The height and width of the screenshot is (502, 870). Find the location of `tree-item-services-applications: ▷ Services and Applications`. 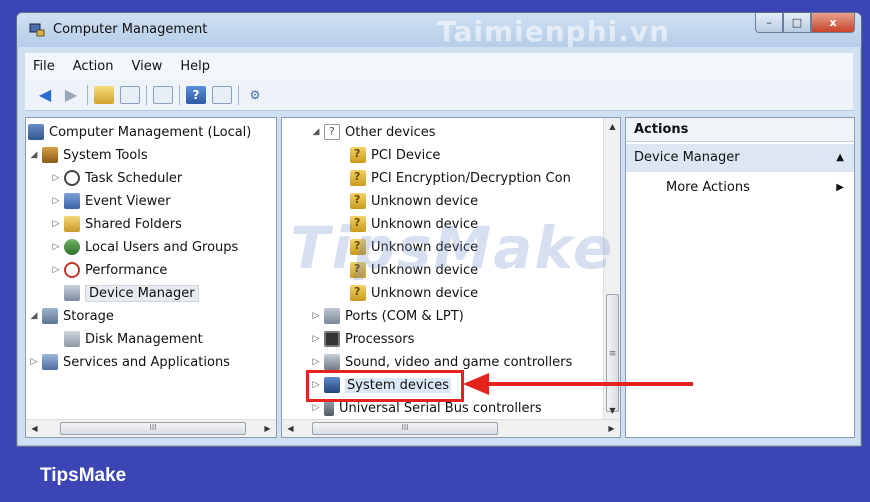

tree-item-services-applications: ▷ Services and Applications is located at coordinates (129, 362).